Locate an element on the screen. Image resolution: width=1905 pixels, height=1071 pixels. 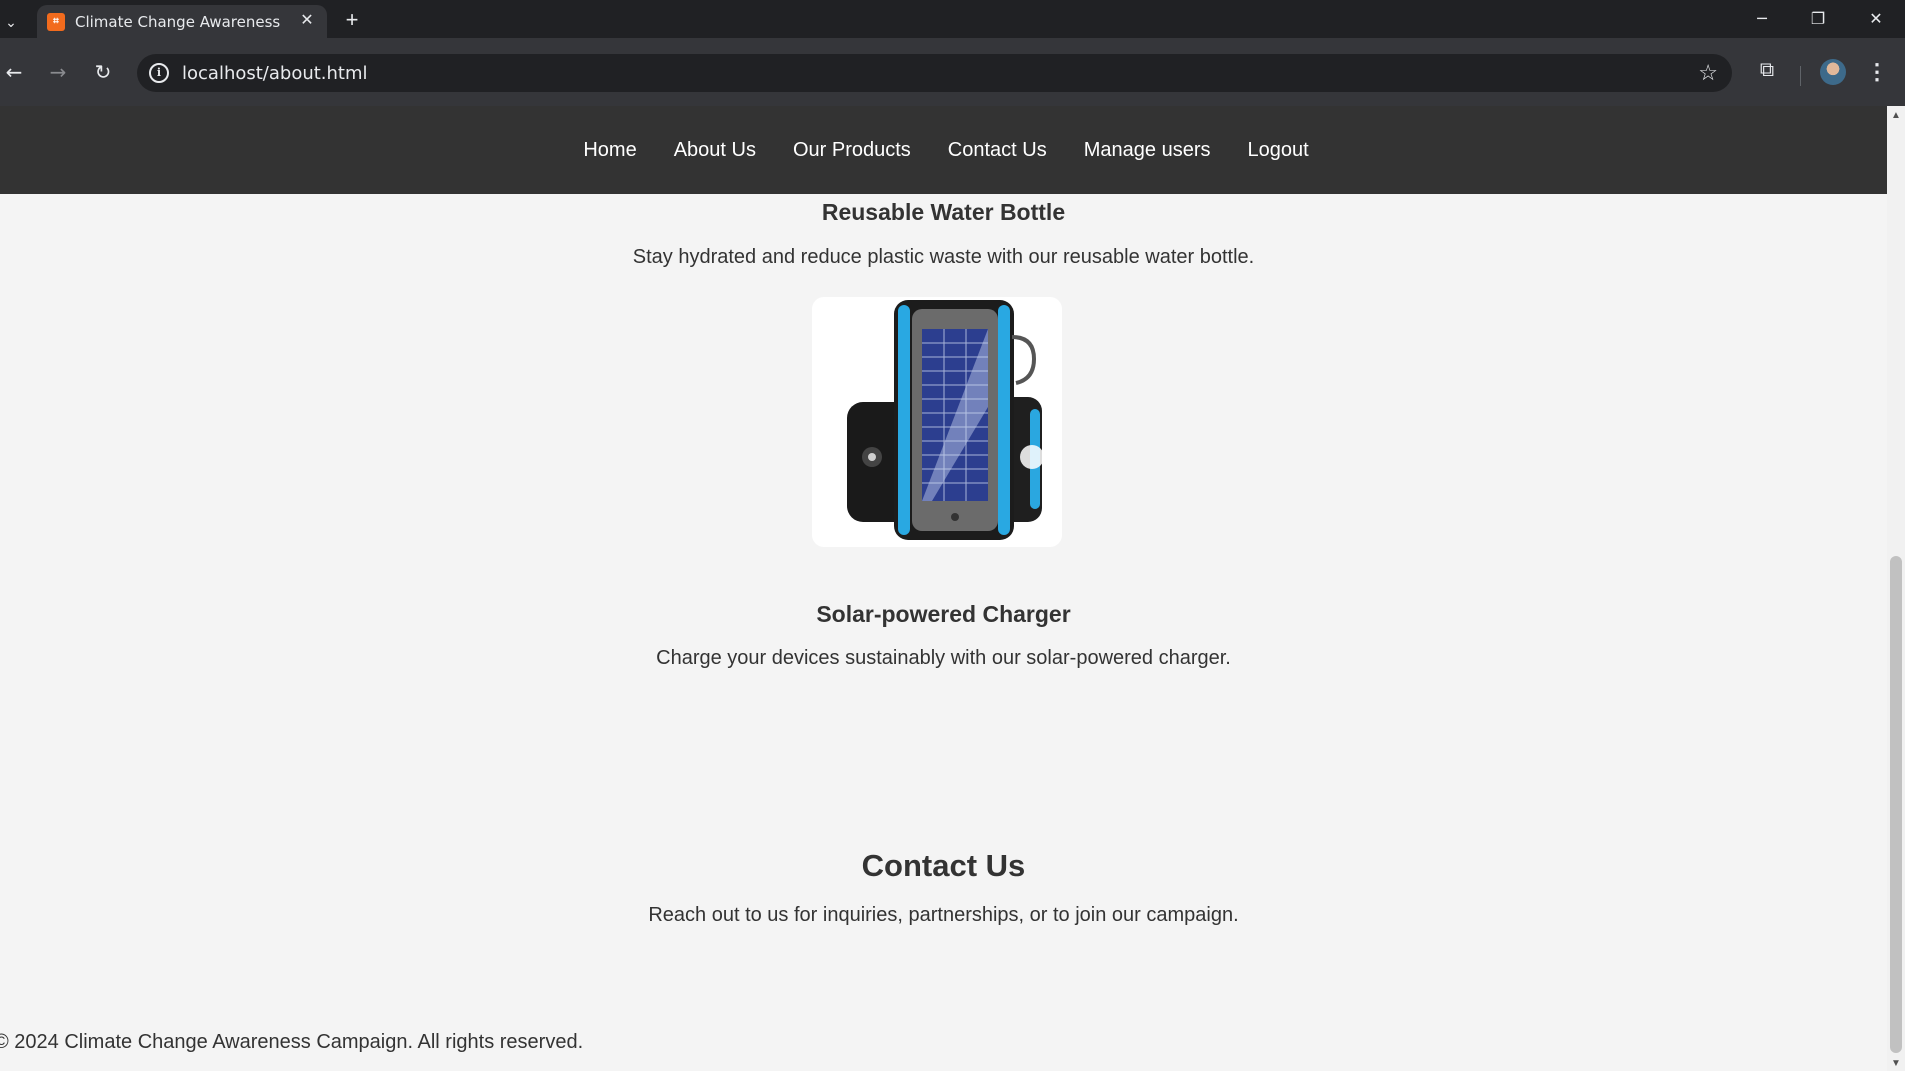
minimize-icon: ─ is located at coordinates (1762, 19).